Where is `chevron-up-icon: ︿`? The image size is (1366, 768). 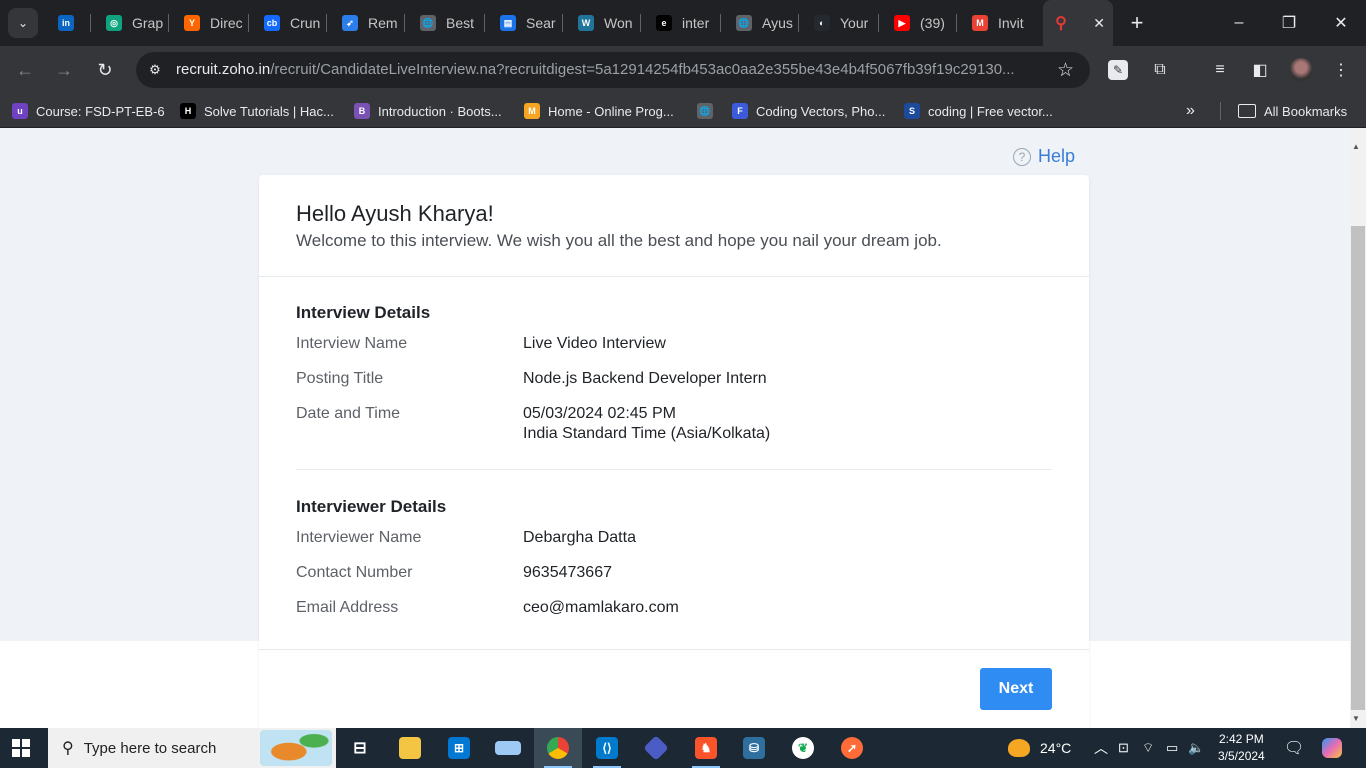 chevron-up-icon: ︿ is located at coordinates (1101, 748).